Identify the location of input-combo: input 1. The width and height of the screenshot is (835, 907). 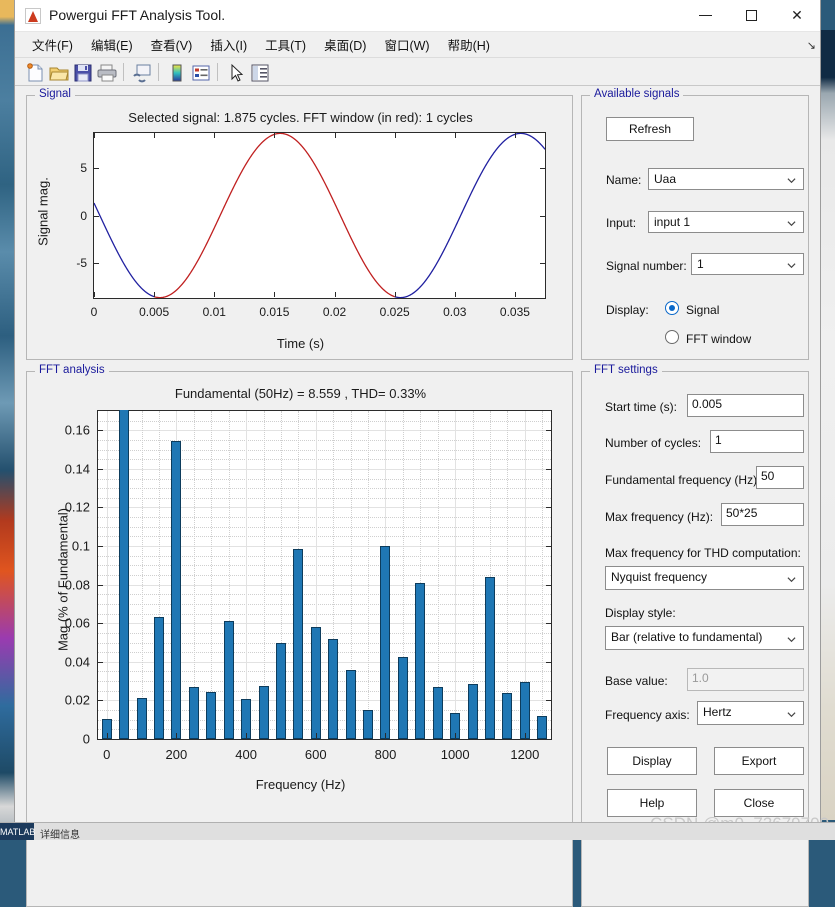
(726, 222).